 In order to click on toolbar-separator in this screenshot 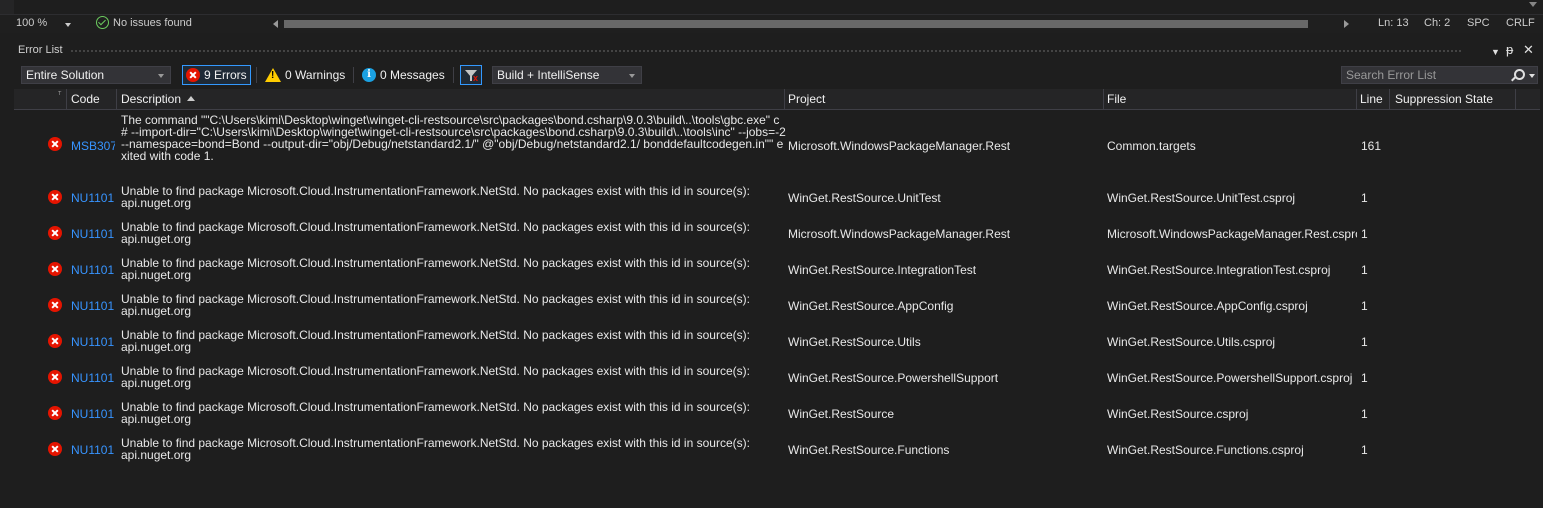, I will do `click(256, 75)`.